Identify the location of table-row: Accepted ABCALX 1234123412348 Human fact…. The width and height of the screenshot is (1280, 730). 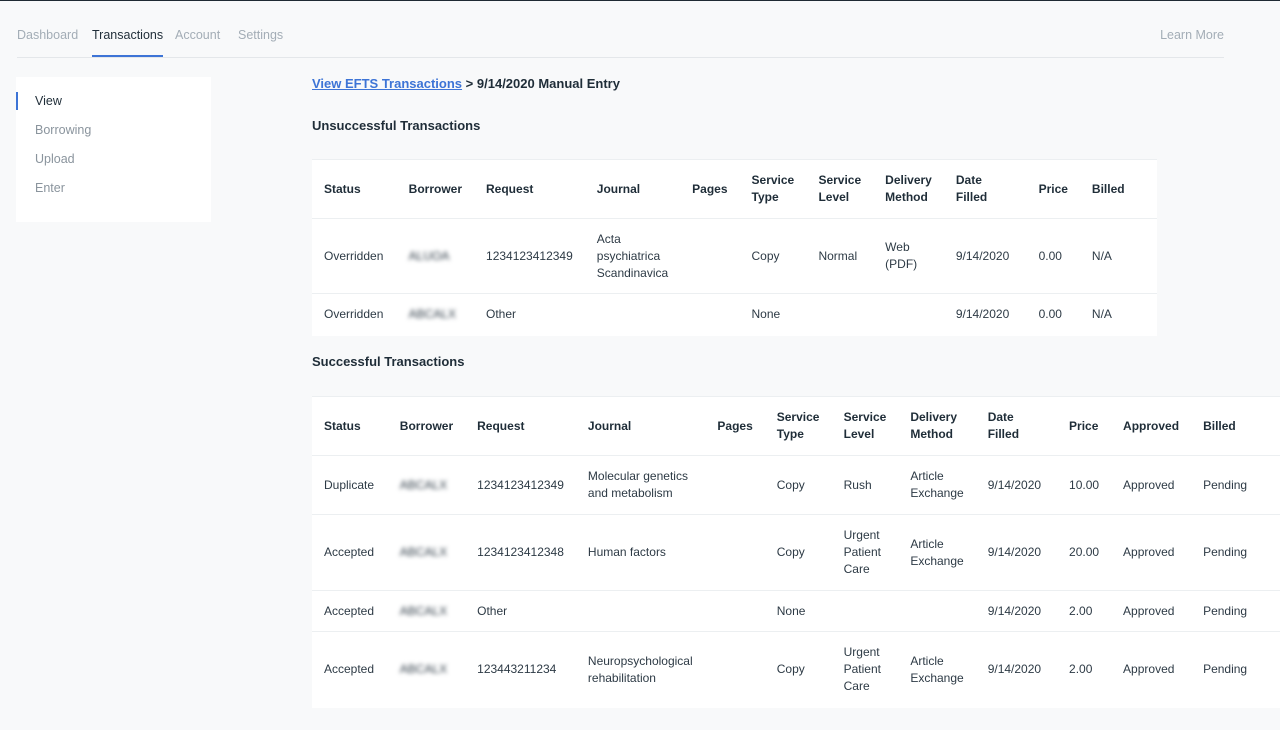
(796, 552).